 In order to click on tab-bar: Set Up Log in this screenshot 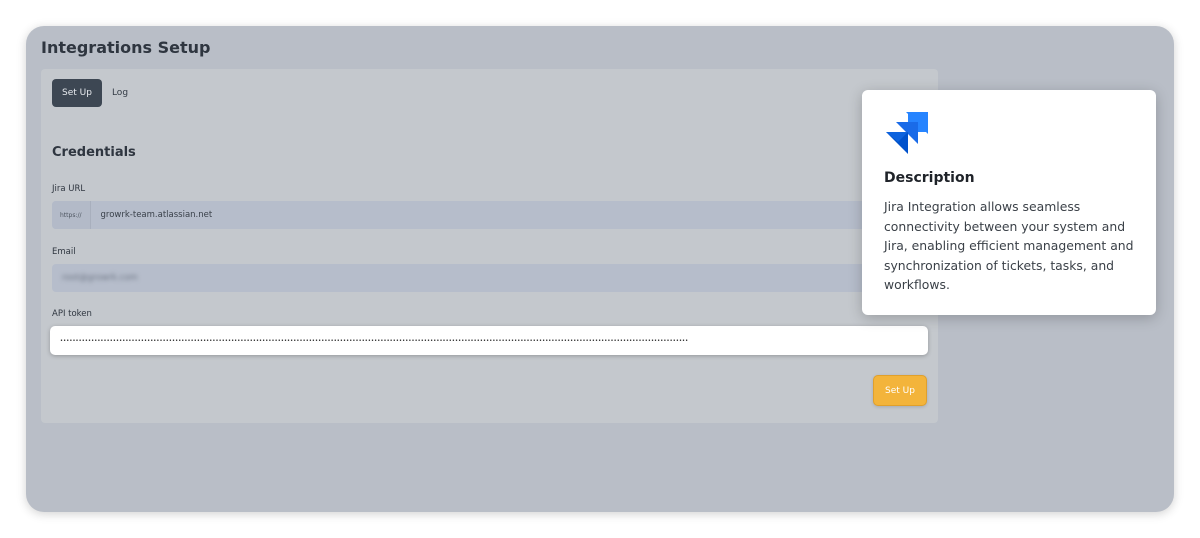, I will do `click(95, 93)`.